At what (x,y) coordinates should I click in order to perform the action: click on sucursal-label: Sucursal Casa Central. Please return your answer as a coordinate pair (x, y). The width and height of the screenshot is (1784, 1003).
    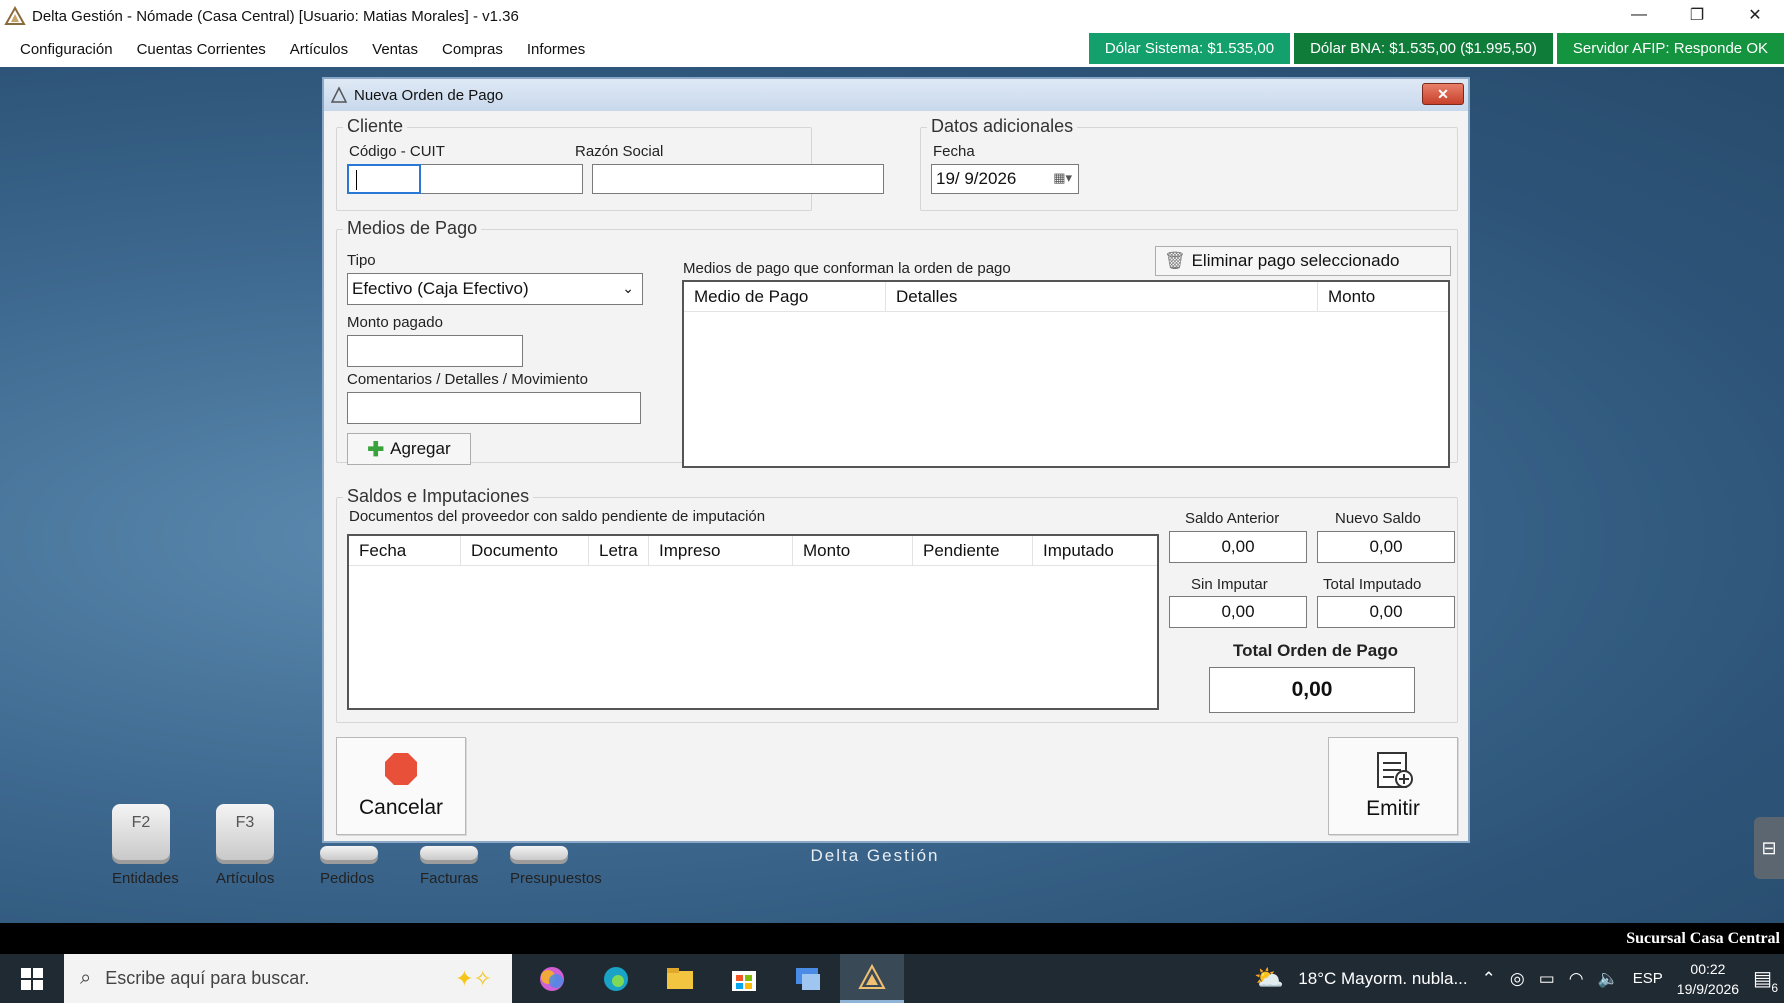
    Looking at the image, I should click on (1703, 938).